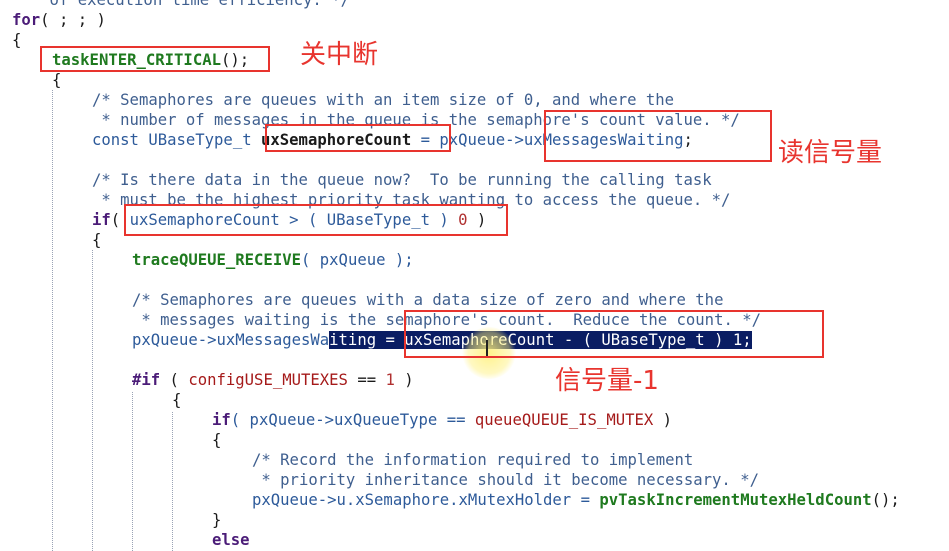 The height and width of the screenshot is (551, 949). I want to click on code-line: else, so click(231, 540).